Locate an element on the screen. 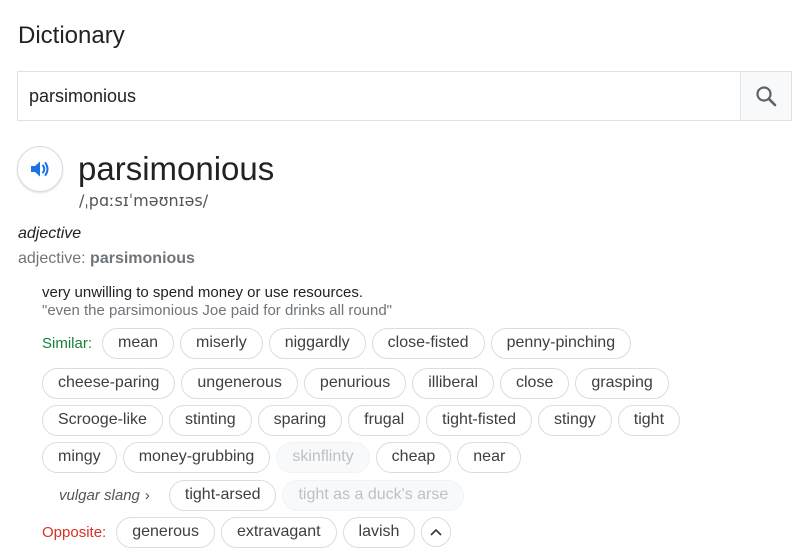 This screenshot has height=558, width=807. synonym-chip: frugal is located at coordinates (384, 420).